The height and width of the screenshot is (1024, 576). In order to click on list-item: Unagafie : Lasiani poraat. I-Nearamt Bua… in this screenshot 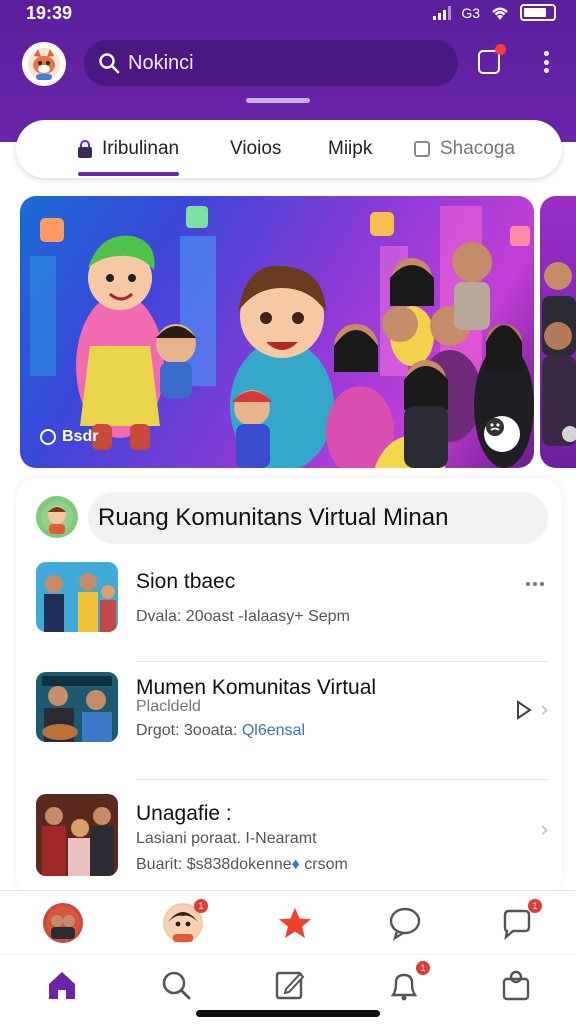, I will do `click(292, 846)`.